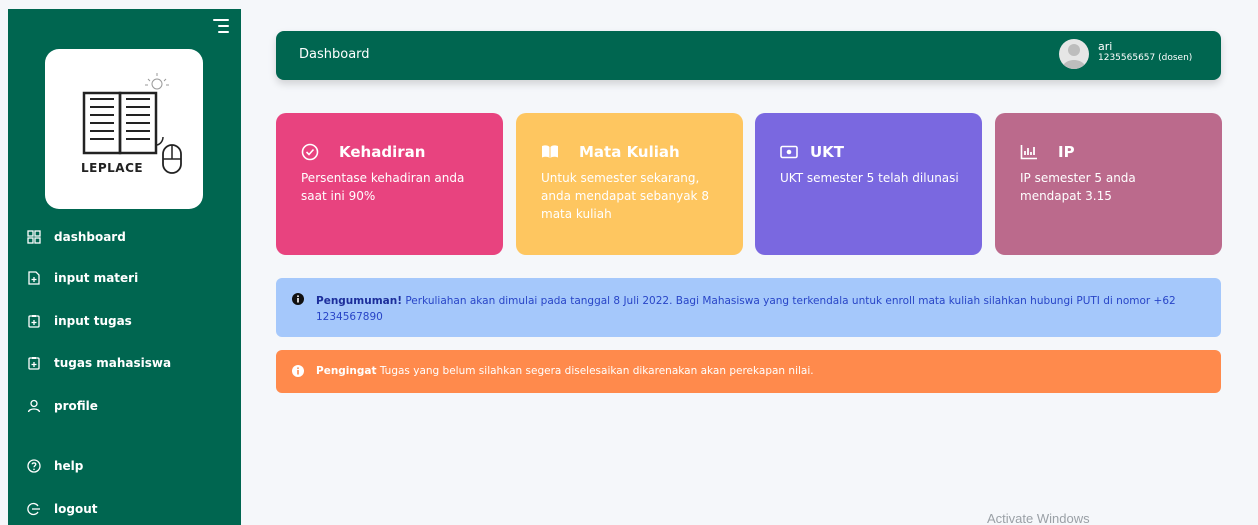  I want to click on sidebar-item-help: help, so click(55, 466).